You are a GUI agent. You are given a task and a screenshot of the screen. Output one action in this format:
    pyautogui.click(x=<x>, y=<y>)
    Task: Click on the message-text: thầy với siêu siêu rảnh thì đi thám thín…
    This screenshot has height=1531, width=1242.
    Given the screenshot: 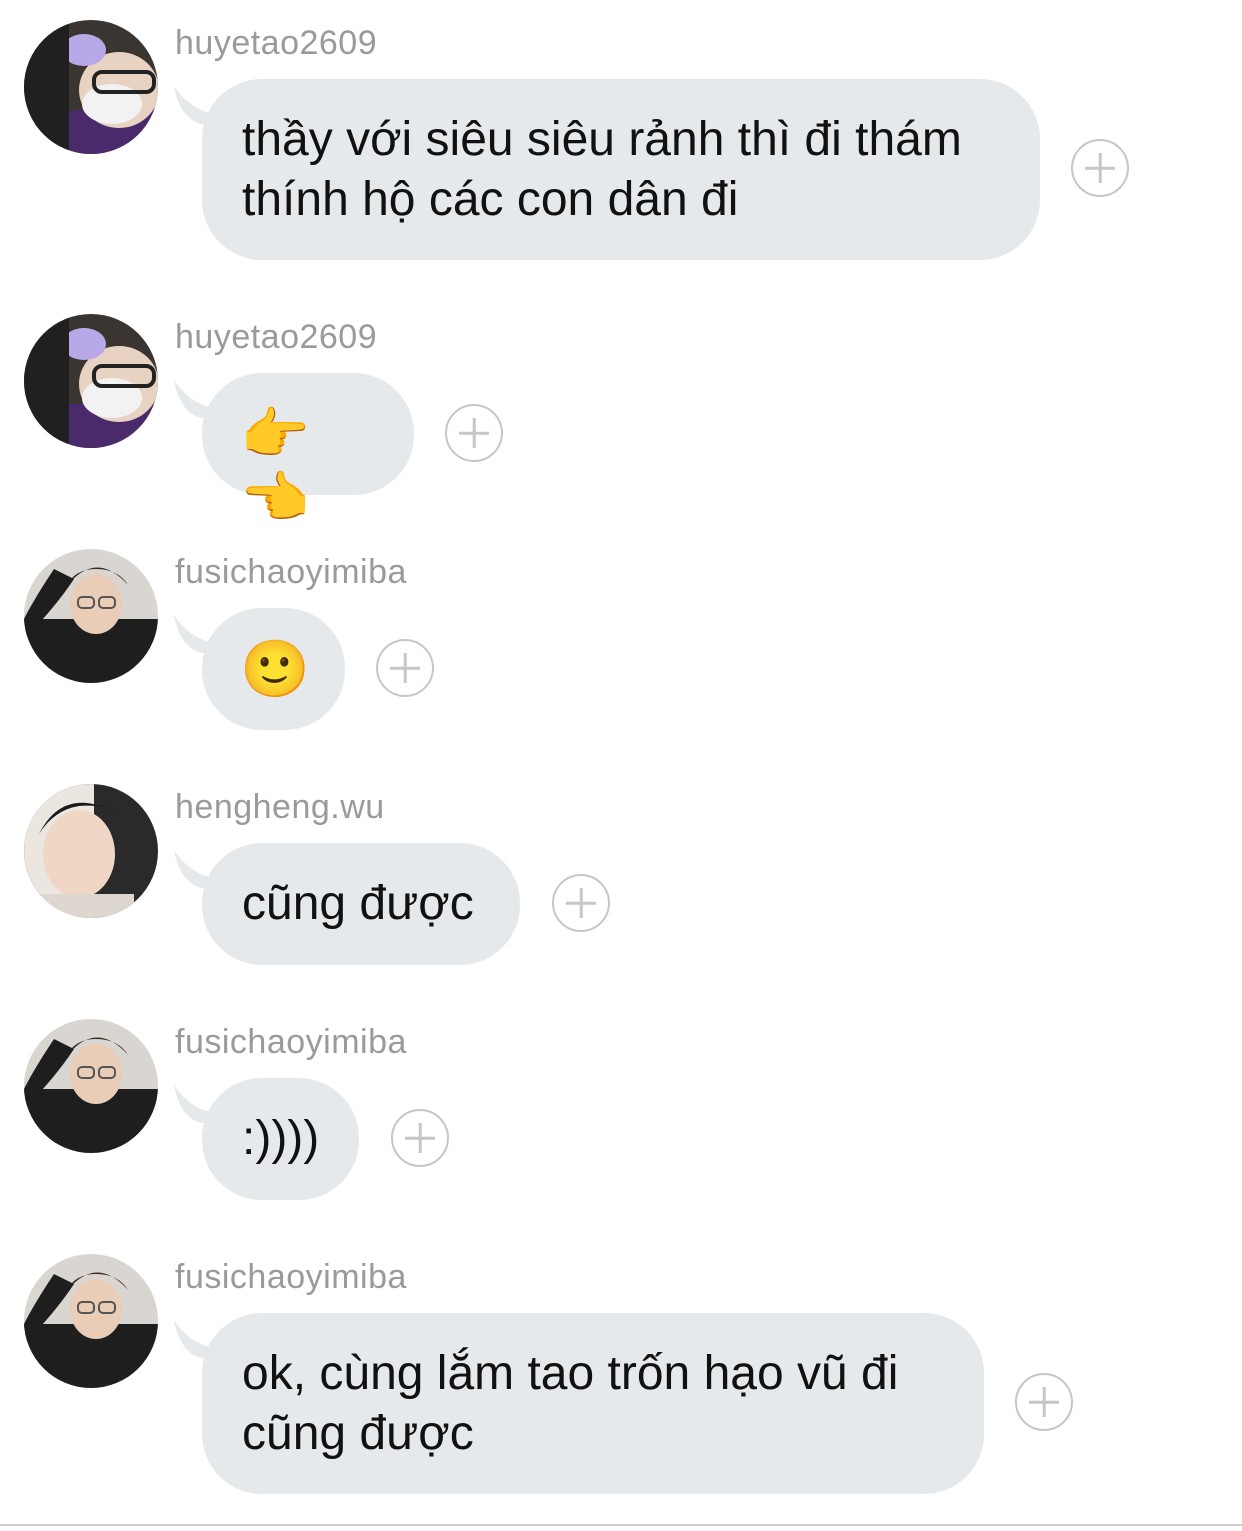 What is the action you would take?
    pyautogui.click(x=602, y=169)
    